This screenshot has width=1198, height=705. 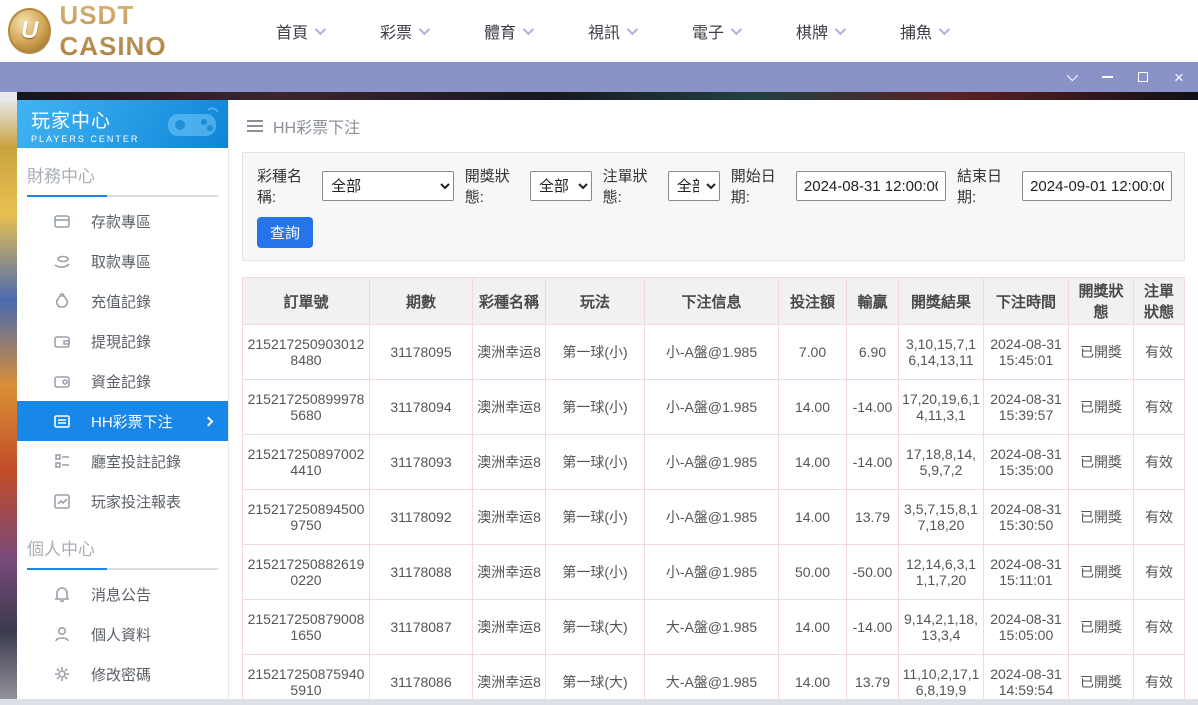 I want to click on nav-slots: 電子, so click(x=744, y=31).